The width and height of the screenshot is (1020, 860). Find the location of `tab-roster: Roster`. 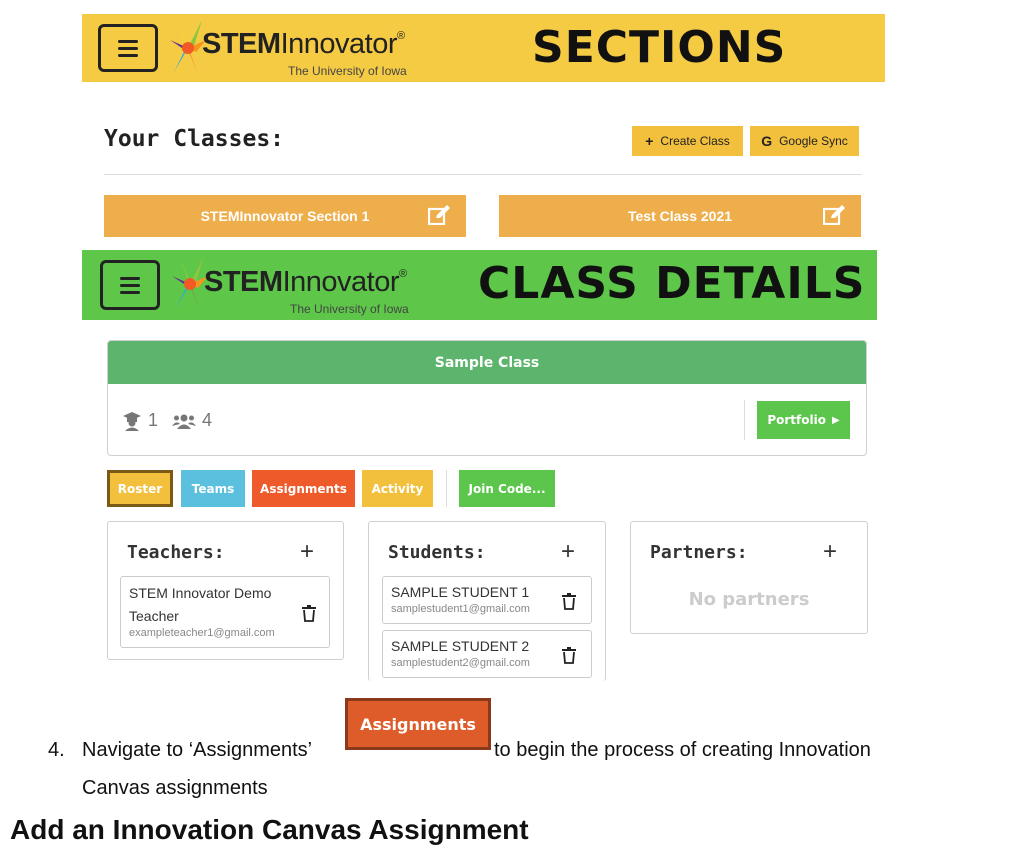

tab-roster: Roster is located at coordinates (140, 488).